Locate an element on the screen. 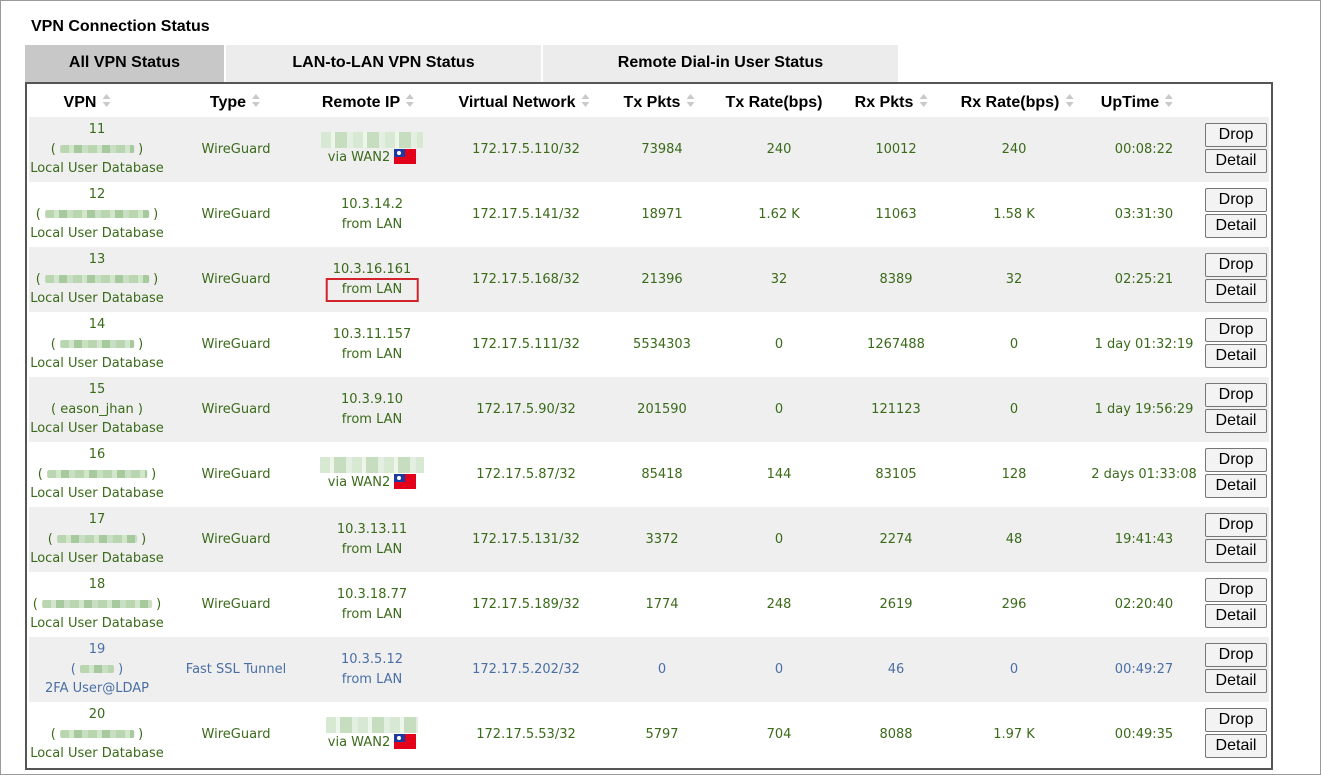 Image resolution: width=1321 pixels, height=775 pixels. column-header-vpn: VPN is located at coordinates (87, 100).